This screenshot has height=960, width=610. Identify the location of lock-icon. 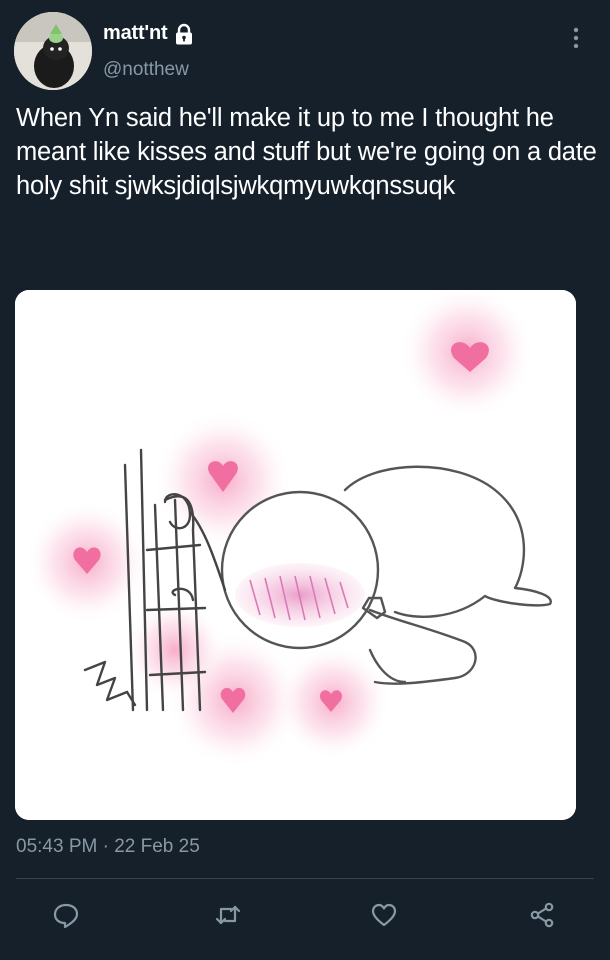
(184, 34).